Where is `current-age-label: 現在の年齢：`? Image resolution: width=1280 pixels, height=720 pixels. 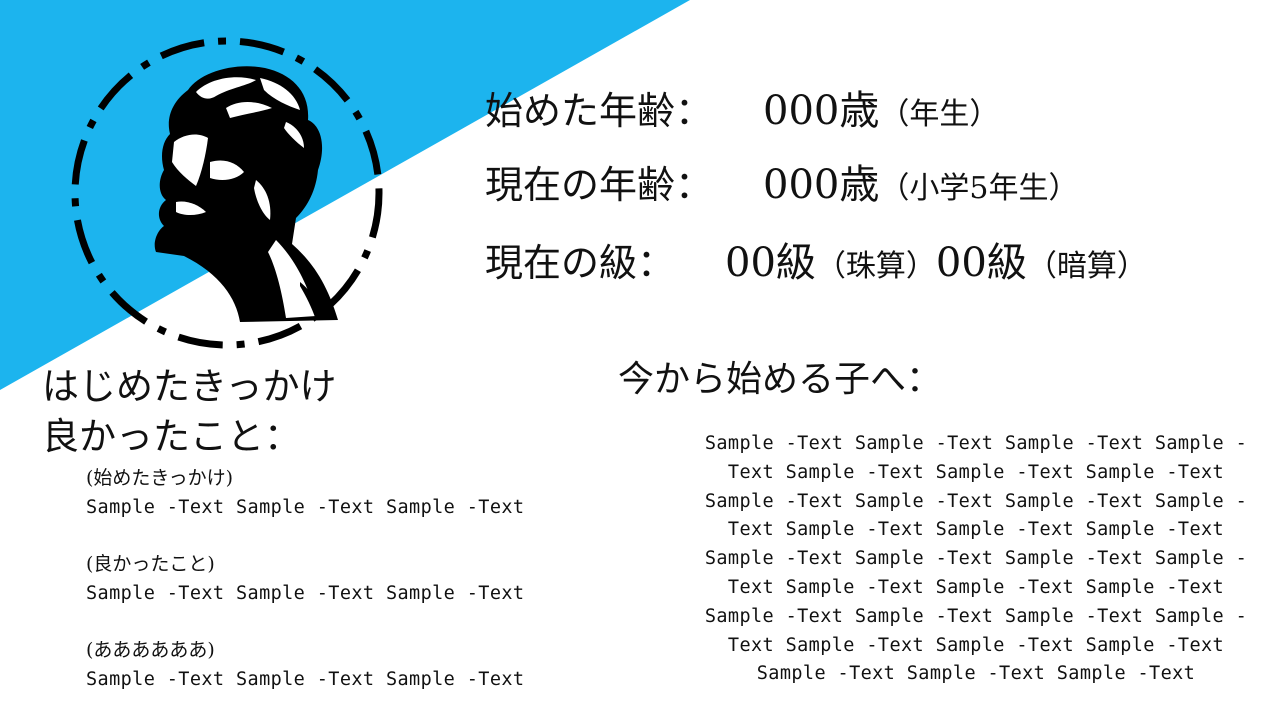
current-age-label: 現在の年齢： is located at coordinates (599, 185).